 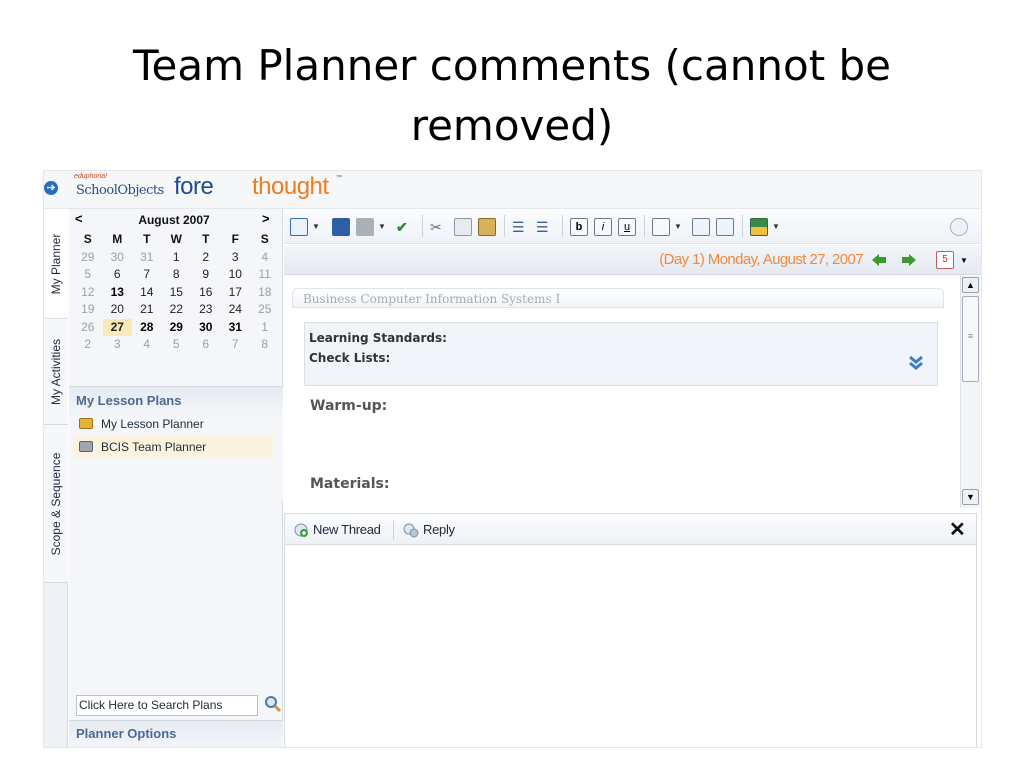 I want to click on calendar-day: 17, so click(x=236, y=293).